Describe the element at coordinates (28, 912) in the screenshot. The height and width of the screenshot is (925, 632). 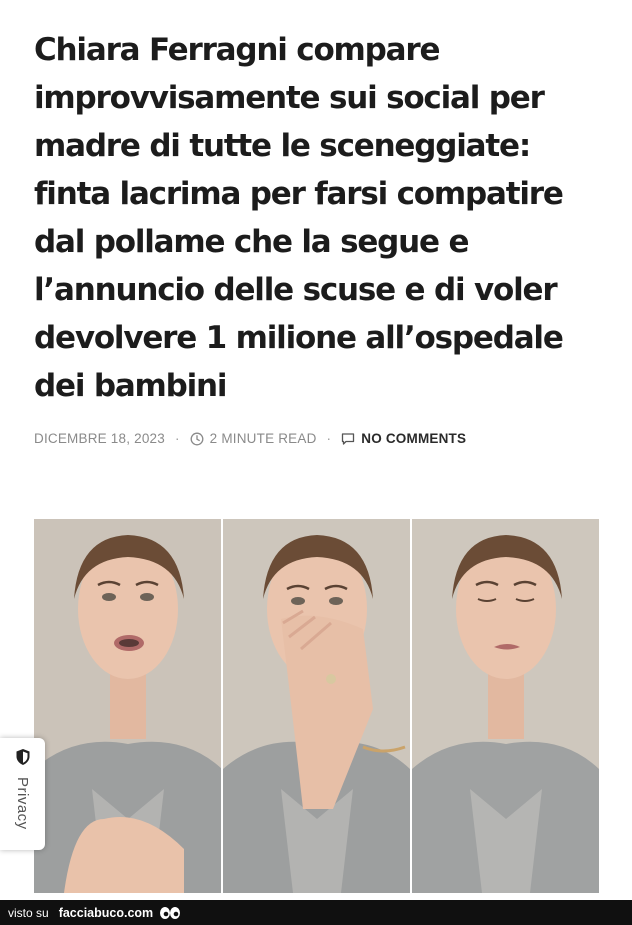
I see `watermark-prefix: visto su` at that location.